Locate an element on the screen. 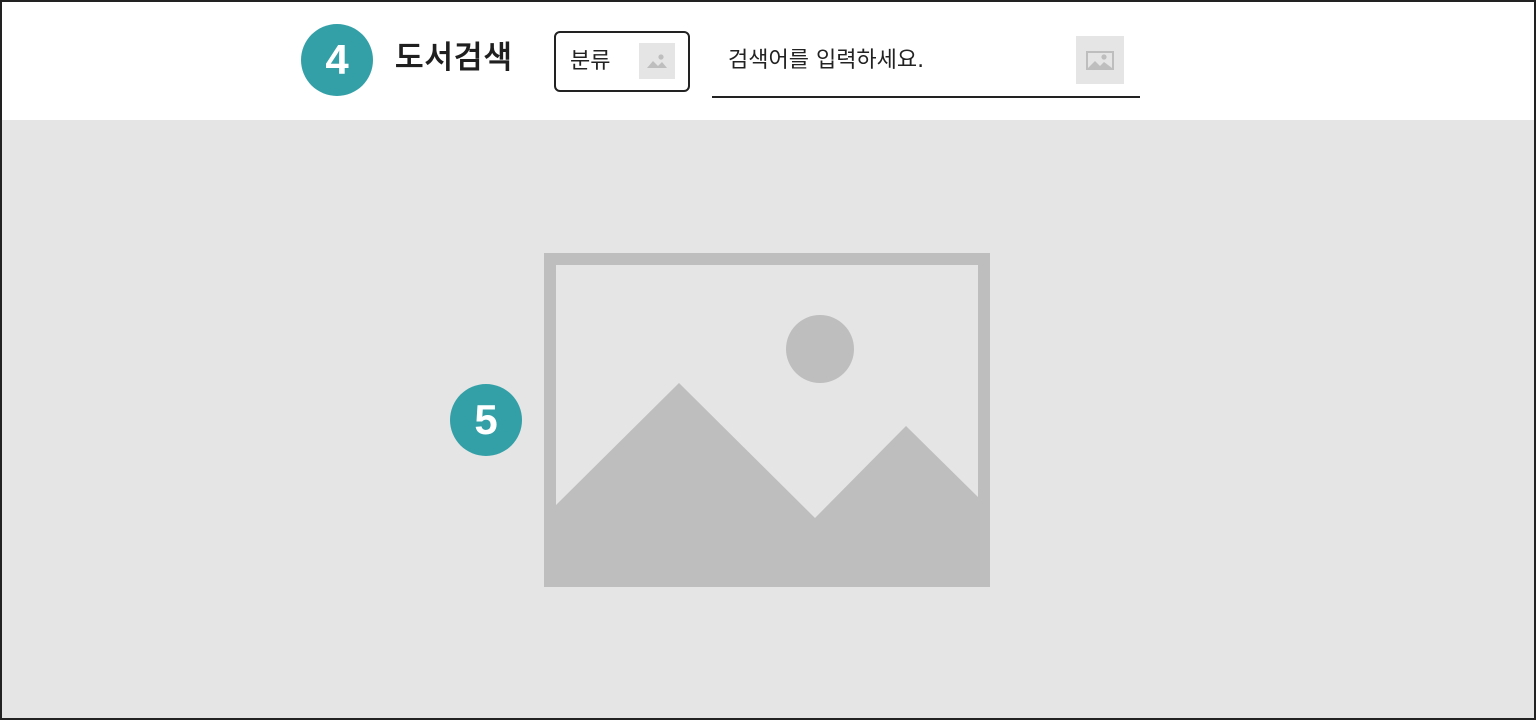  search-box is located at coordinates (926, 65).